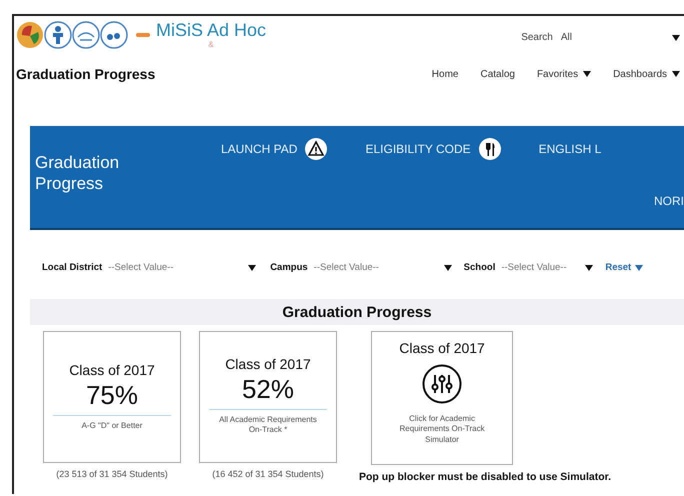  What do you see at coordinates (564, 74) in the screenshot?
I see `nav-link: Favorites` at bounding box center [564, 74].